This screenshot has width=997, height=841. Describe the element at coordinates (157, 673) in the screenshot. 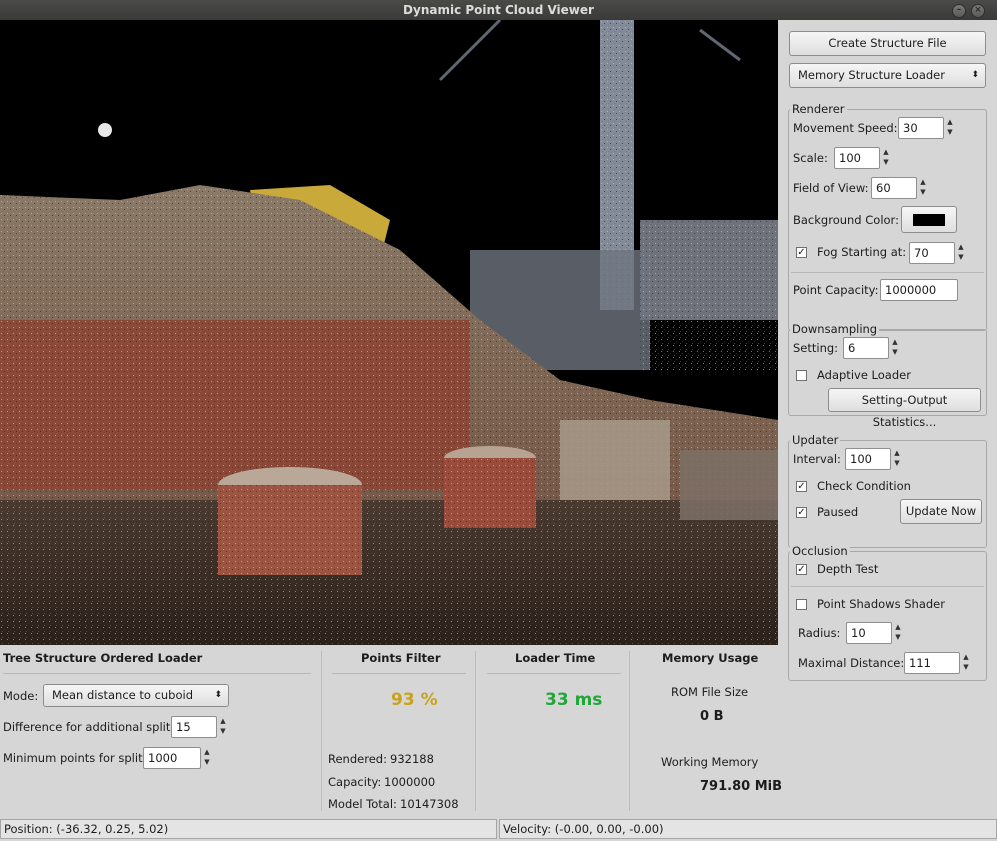

I see `tree-divider` at that location.